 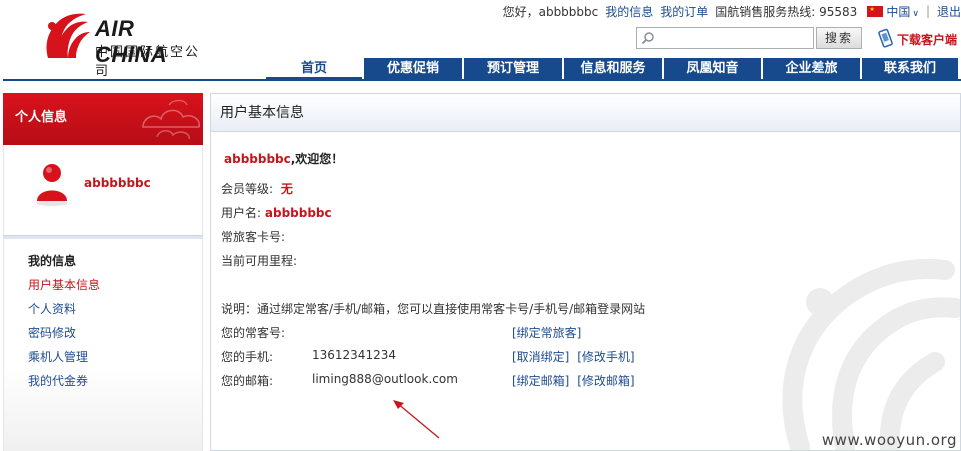 I want to click on mobile-row: 您的手机: 13612341234 [取消绑定] [修改手机], so click(x=521, y=356).